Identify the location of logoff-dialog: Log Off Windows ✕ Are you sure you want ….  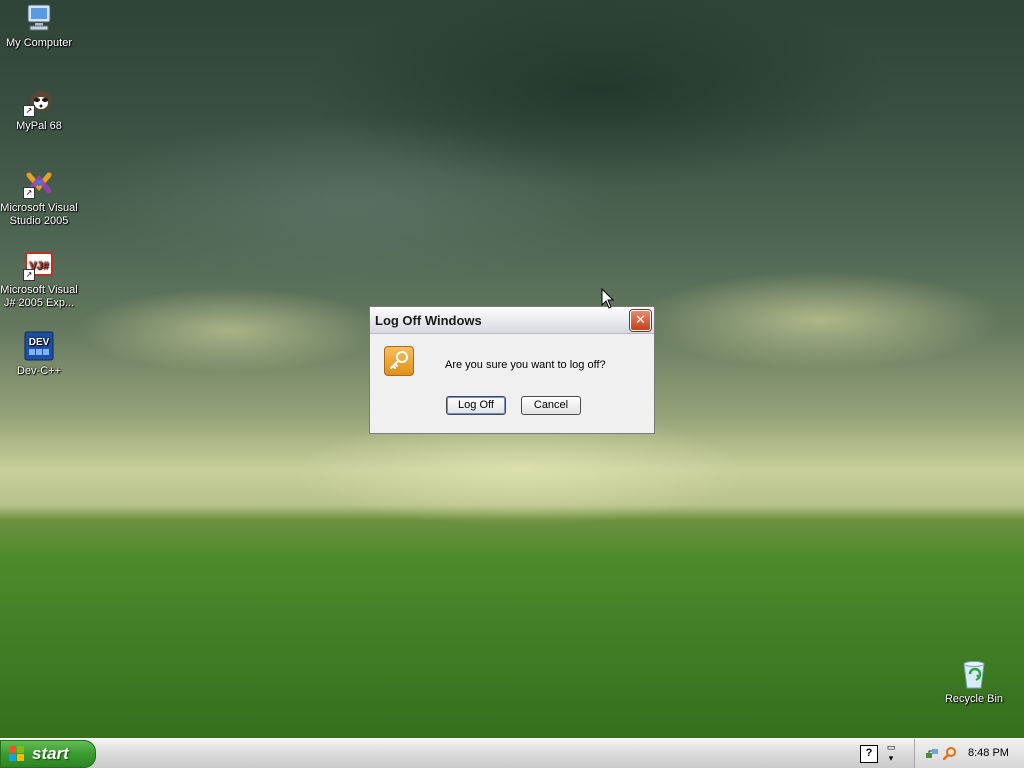
(512, 370).